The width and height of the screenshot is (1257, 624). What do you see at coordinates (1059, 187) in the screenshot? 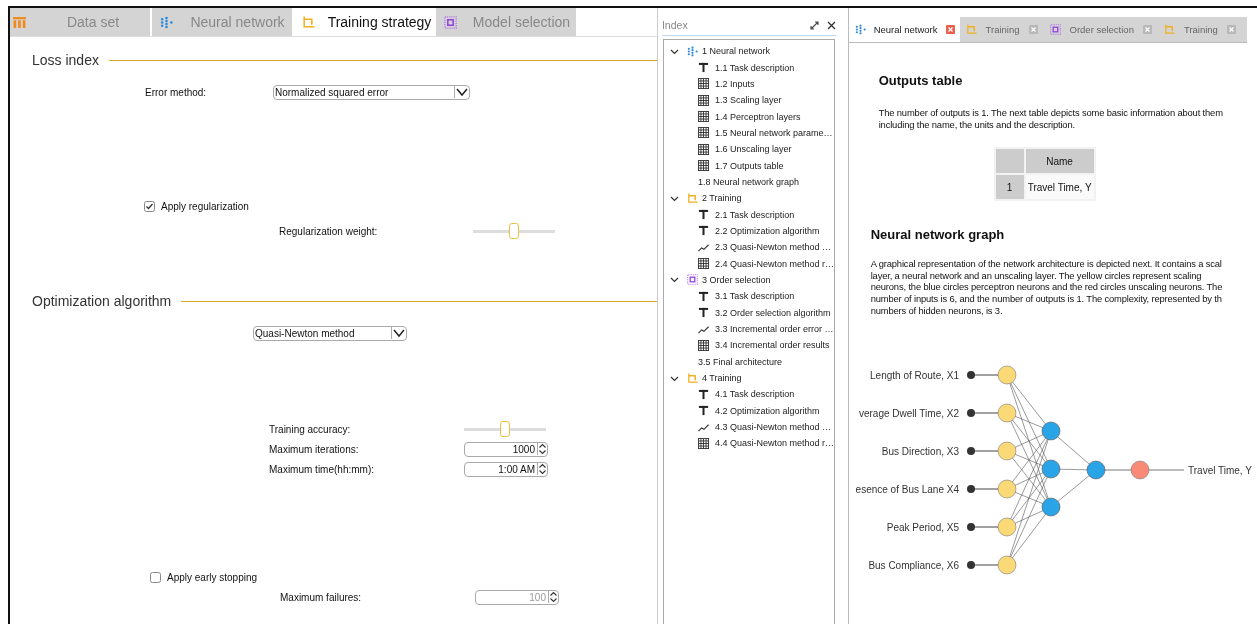
I see `table-cell: Travel Time, Y` at bounding box center [1059, 187].